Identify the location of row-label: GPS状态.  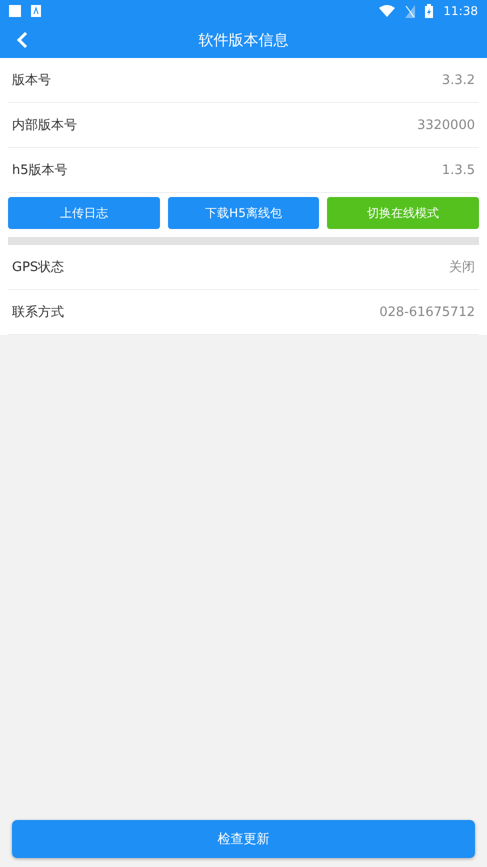
(38, 267).